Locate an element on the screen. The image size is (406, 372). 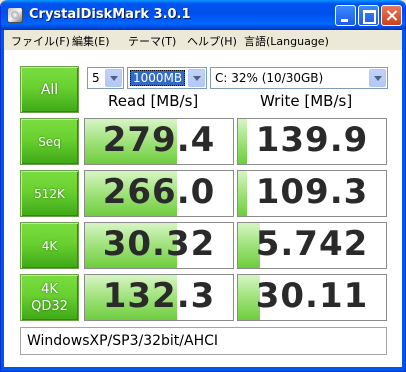
comment-field: WindowsXP/SP3/32bit/AHCI is located at coordinates (203, 341).